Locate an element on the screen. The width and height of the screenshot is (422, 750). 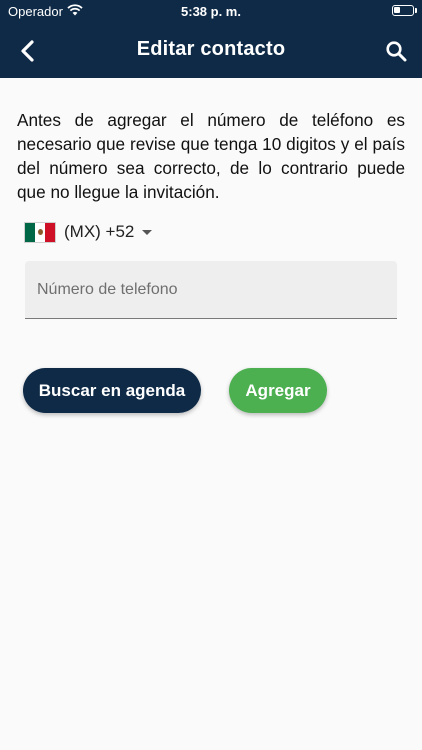
status-bar: Operador 5:38 p. m. is located at coordinates (211, 12).